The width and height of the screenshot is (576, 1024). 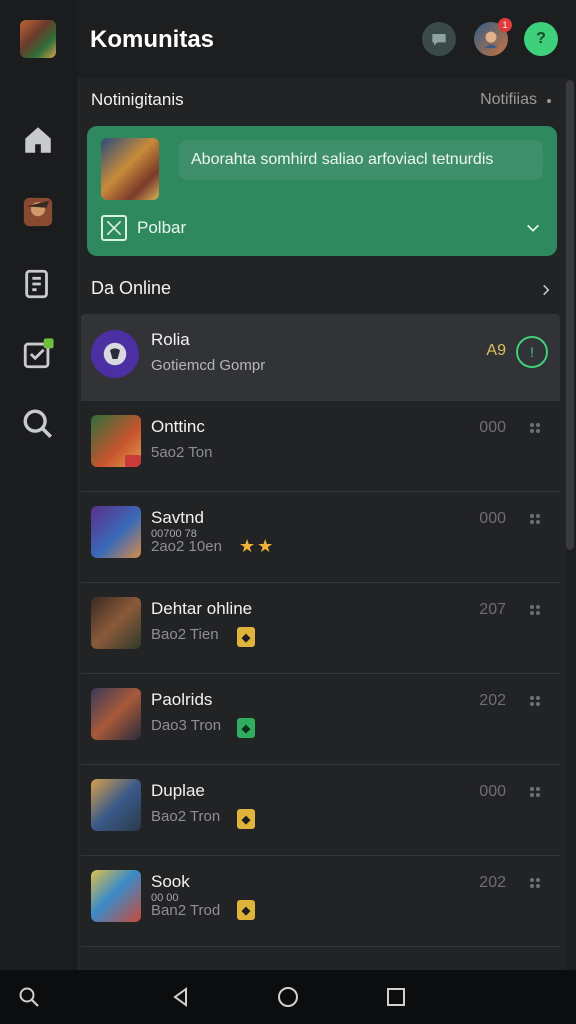 I want to click on star-icons: ★★, so click(x=257, y=546).